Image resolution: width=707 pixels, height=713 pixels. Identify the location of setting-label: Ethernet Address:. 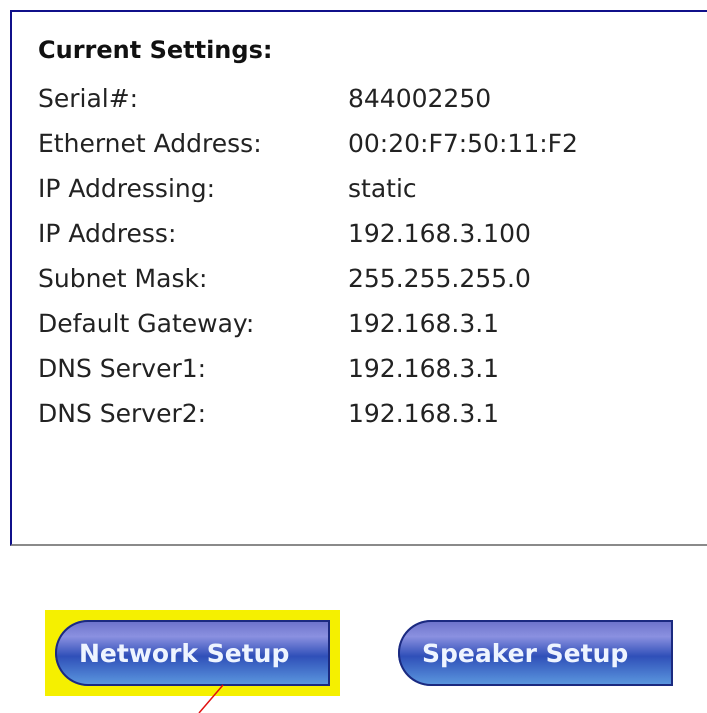
(150, 143).